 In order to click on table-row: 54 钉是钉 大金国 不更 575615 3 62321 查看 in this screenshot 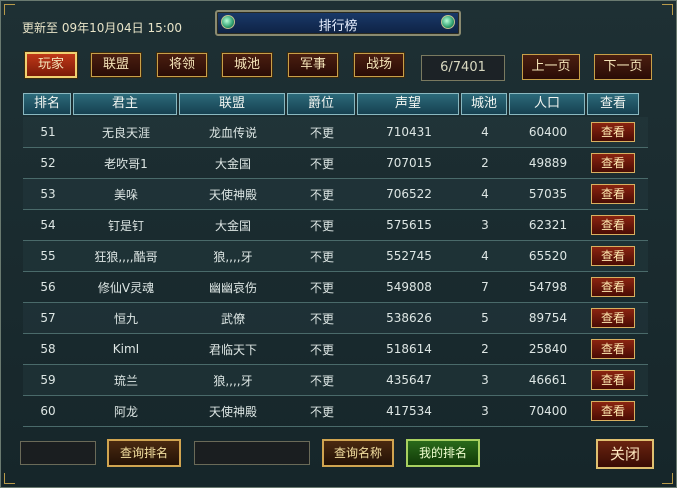, I will do `click(335, 225)`.